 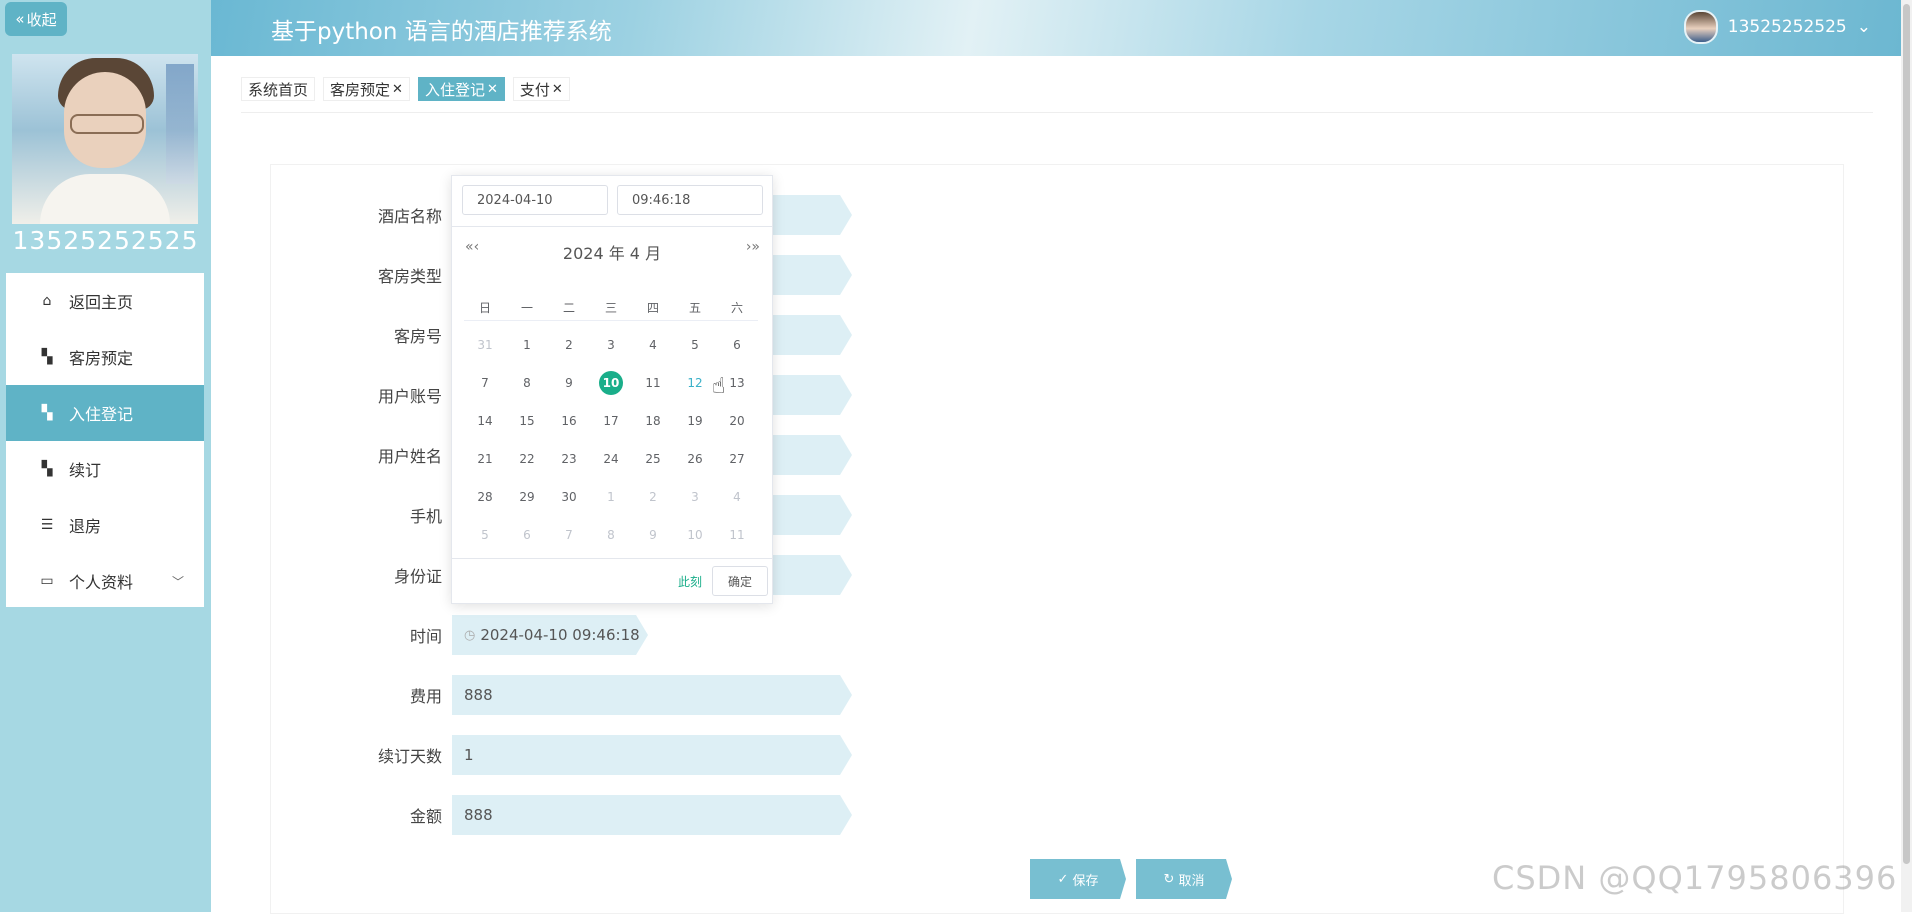 I want to click on cancel-button: ↻ 取消, so click(x=1184, y=879).